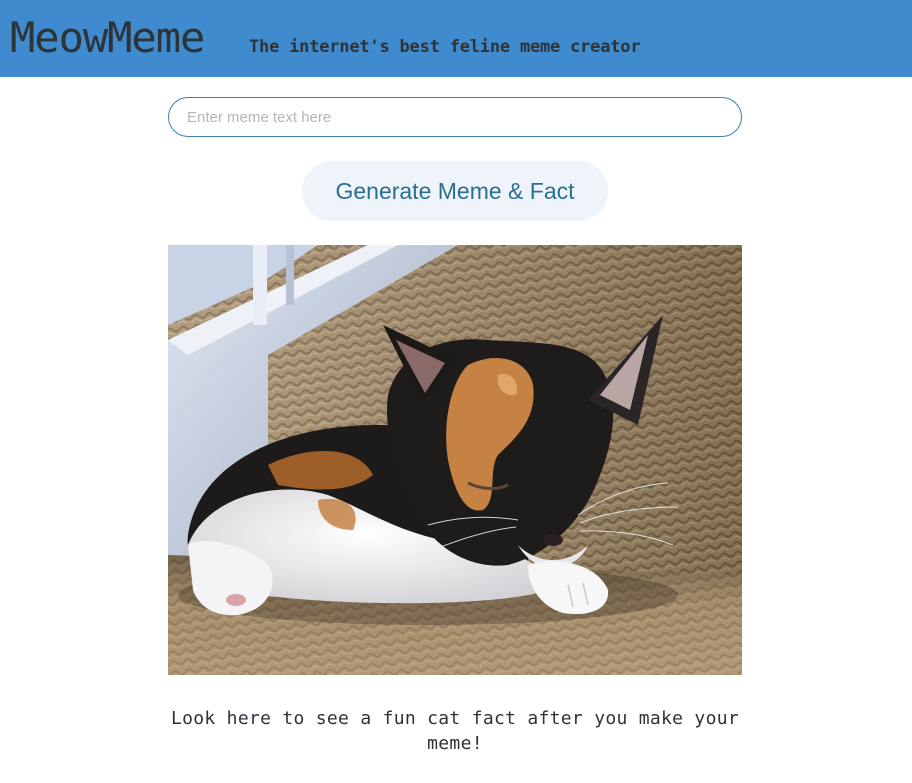 The height and width of the screenshot is (783, 912). Describe the element at coordinates (445, 47) in the screenshot. I see `app-tagline: The internet's best feline meme creator` at that location.